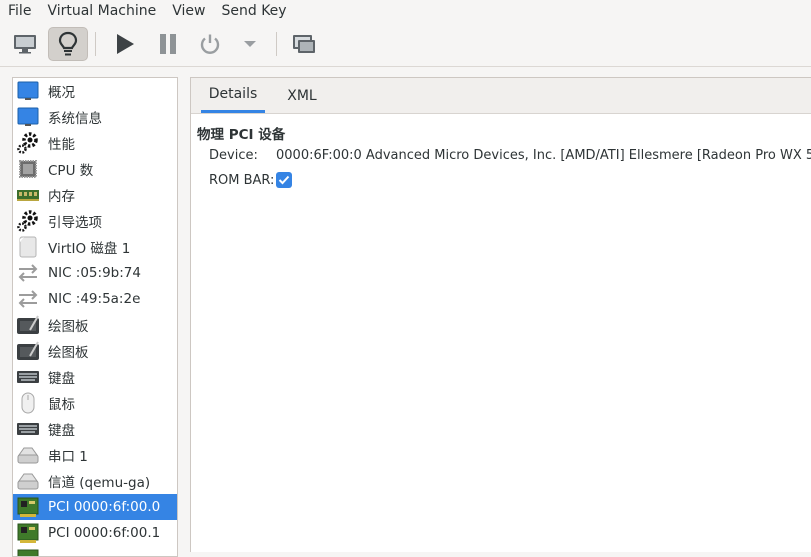 The width and height of the screenshot is (811, 557). I want to click on sidebar-item-channel-qemu-ga: 信道 (qemu-ga), so click(95, 481).